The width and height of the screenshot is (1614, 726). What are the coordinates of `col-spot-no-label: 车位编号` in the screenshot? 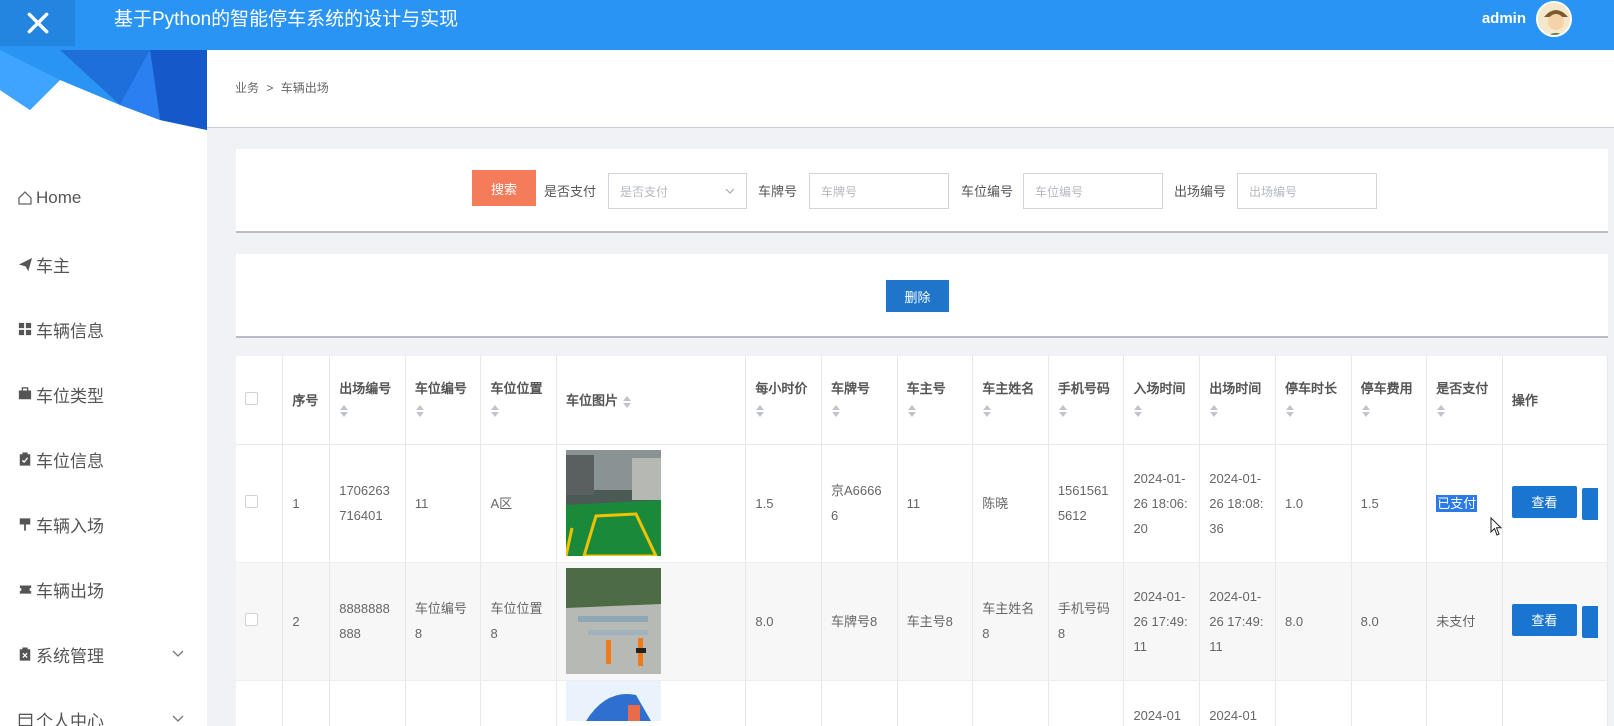 It's located at (440, 389).